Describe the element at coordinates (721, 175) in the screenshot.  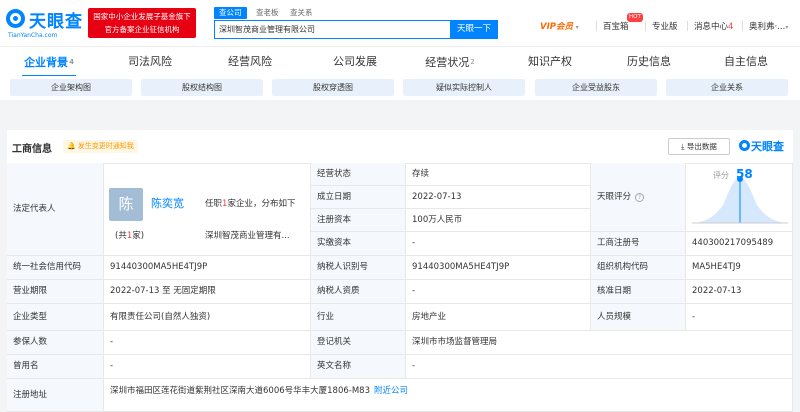
I see `score-caption: 评分` at that location.